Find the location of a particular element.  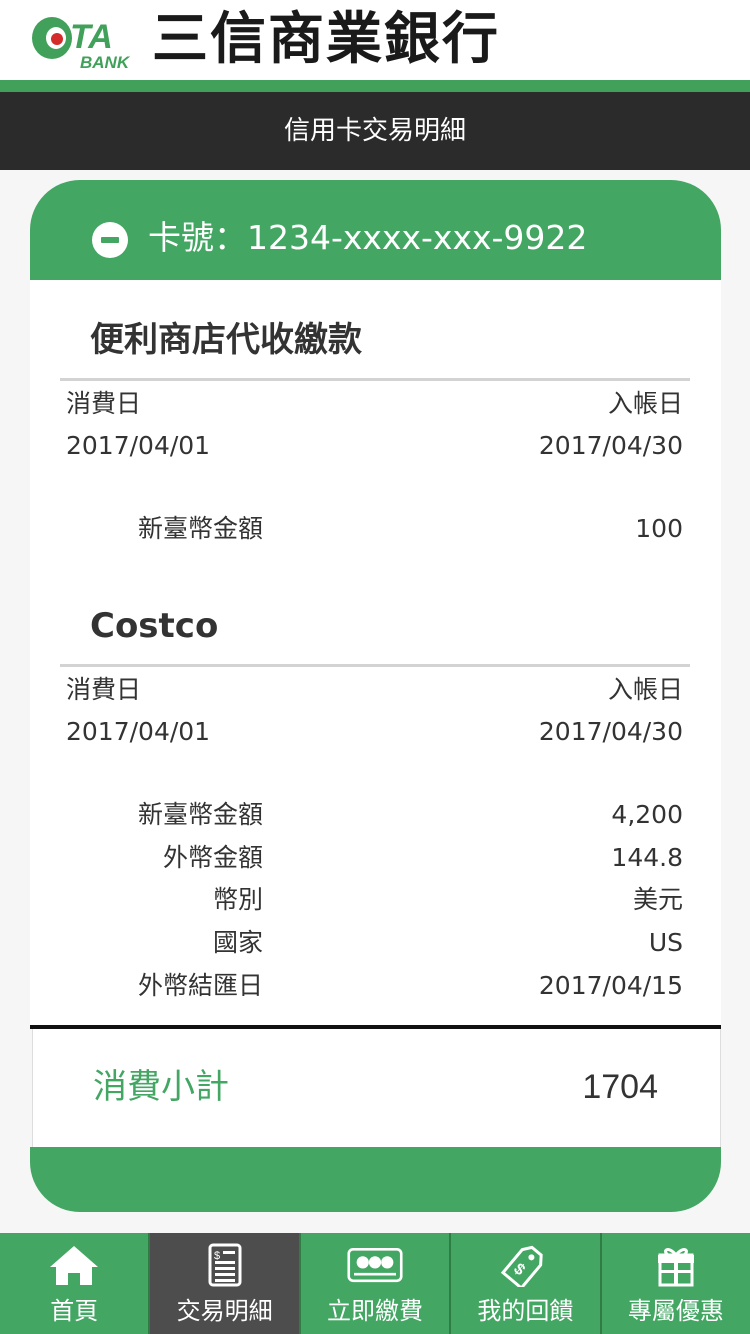

nav-label: 交易明細 is located at coordinates (224, 1311).